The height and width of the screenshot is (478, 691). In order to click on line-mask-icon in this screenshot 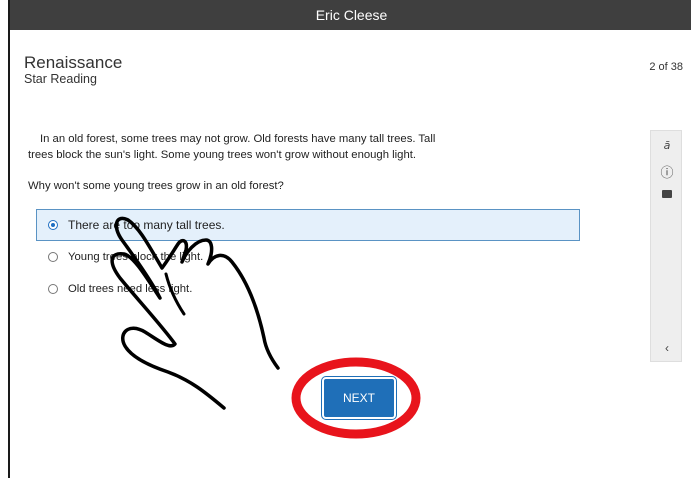, I will do `click(667, 195)`.